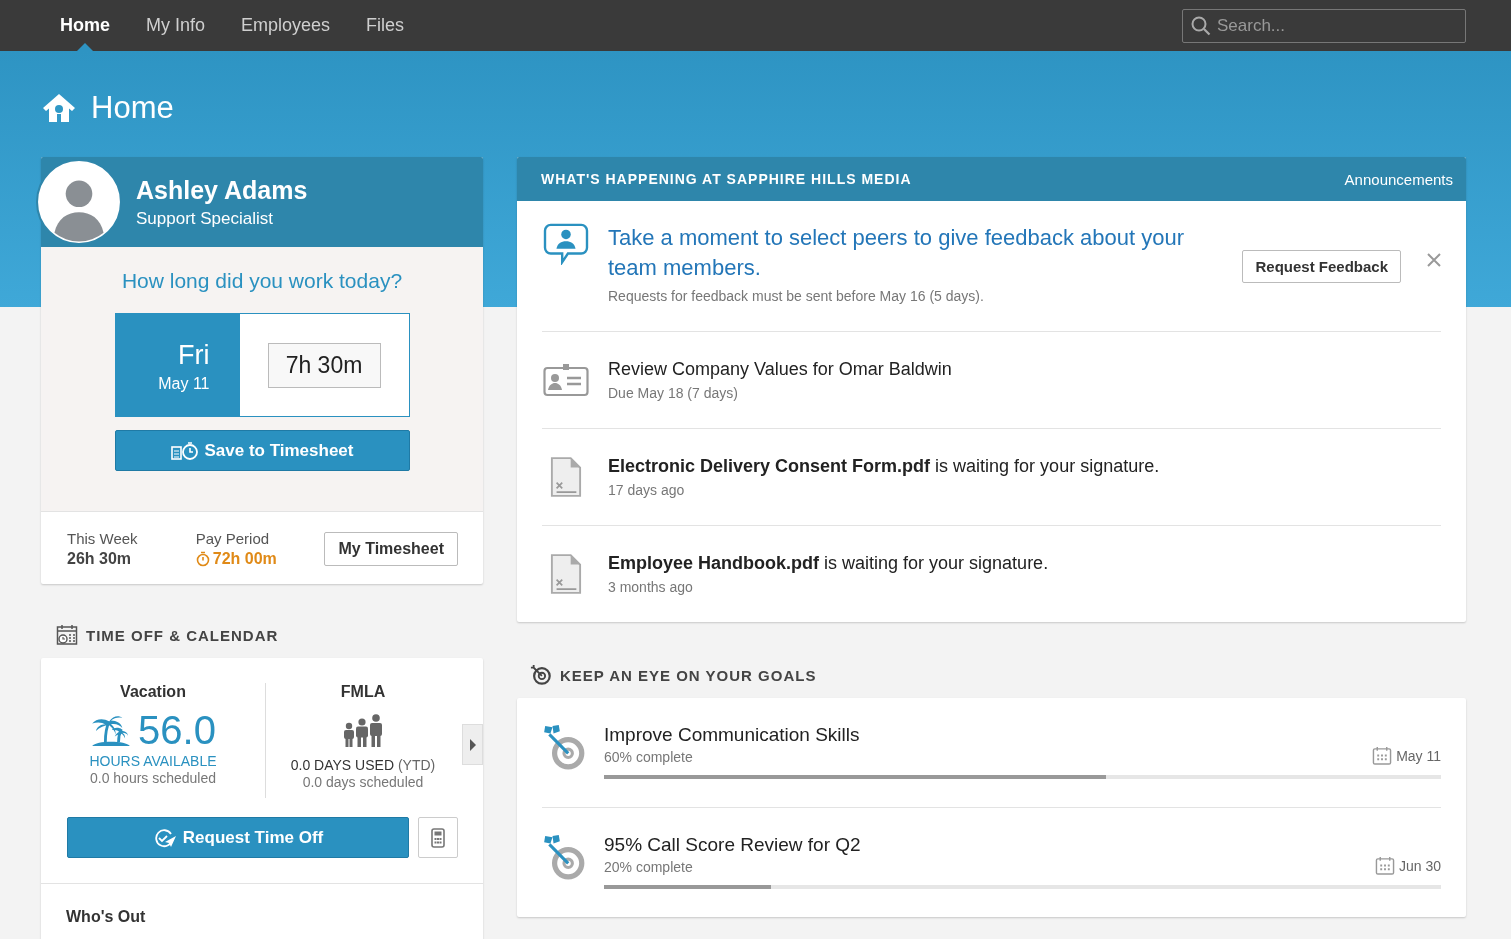 The image size is (1511, 939). What do you see at coordinates (1418, 755) in the screenshot?
I see `goal-due-date: May 11` at bounding box center [1418, 755].